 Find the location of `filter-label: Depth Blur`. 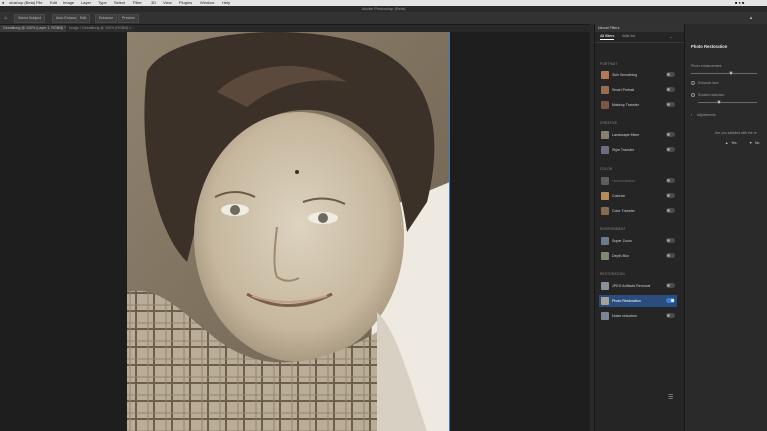

filter-label: Depth Blur is located at coordinates (620, 256).